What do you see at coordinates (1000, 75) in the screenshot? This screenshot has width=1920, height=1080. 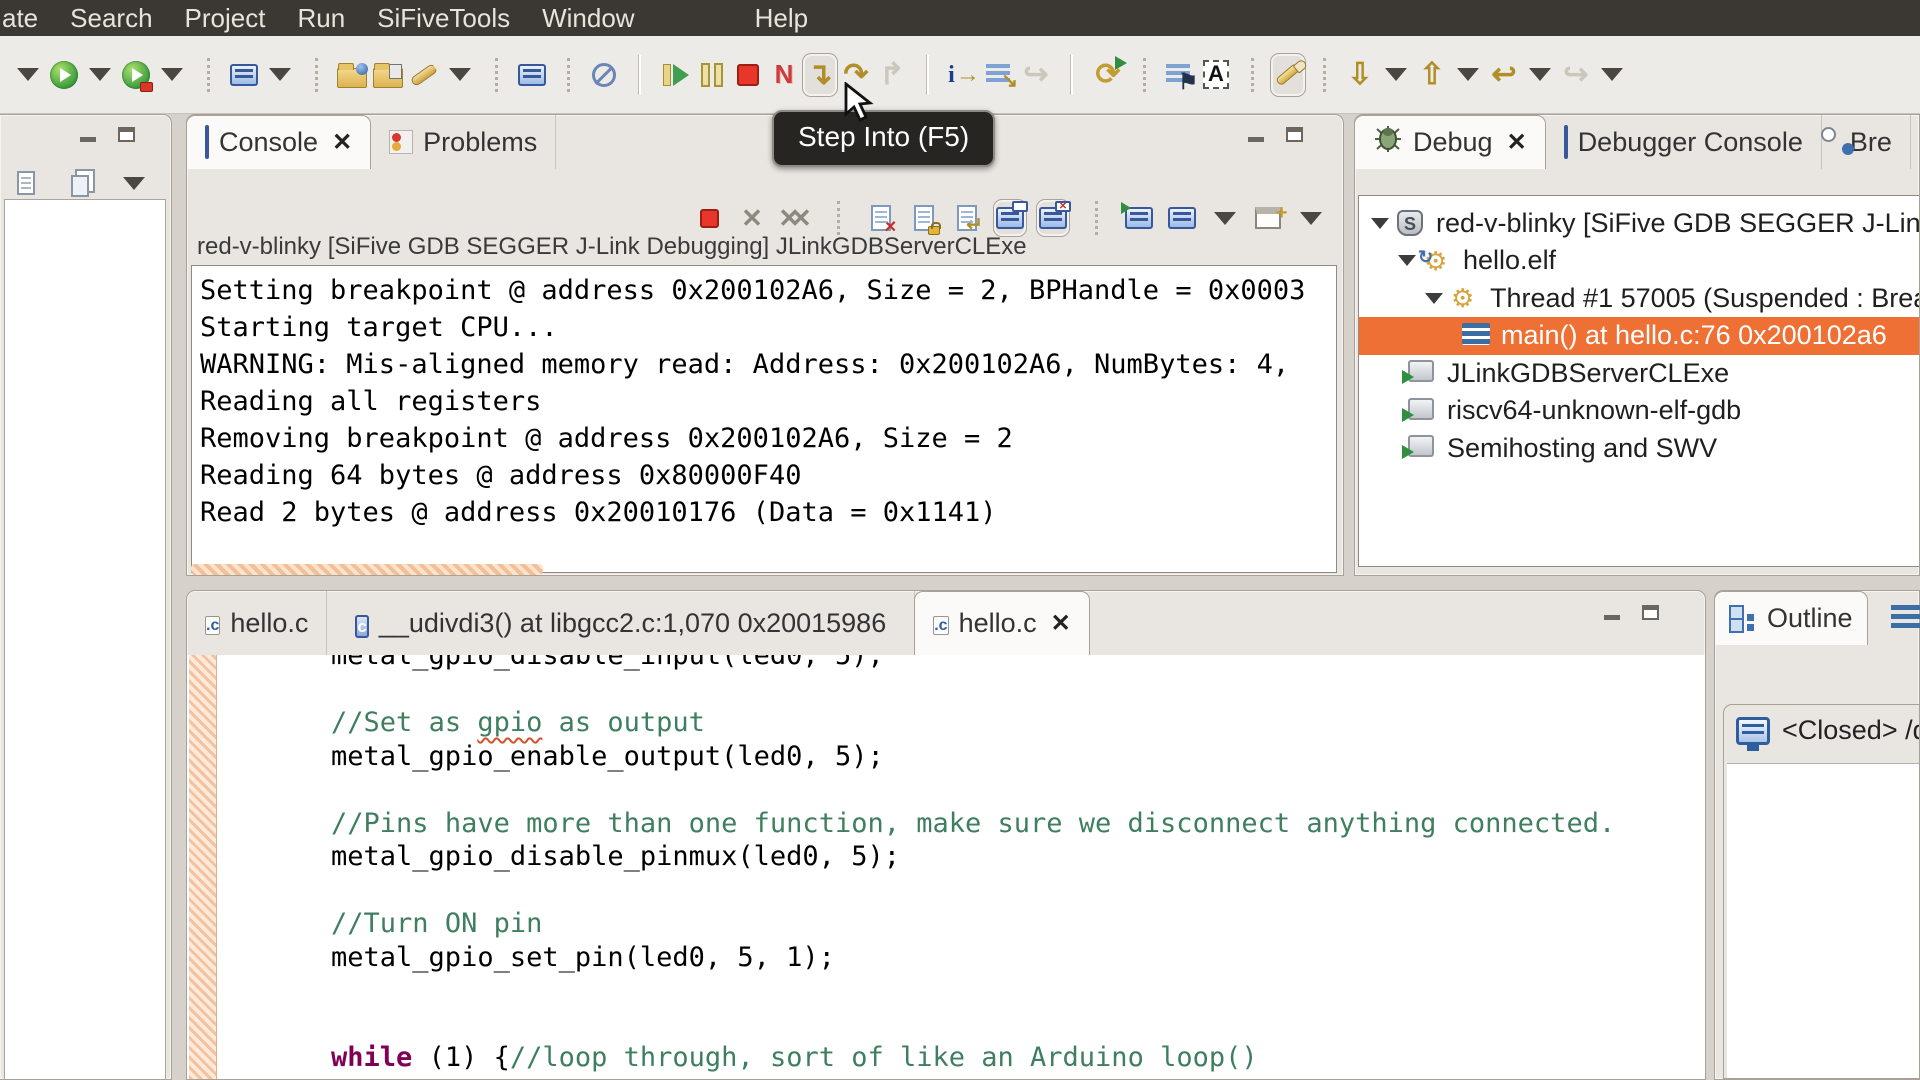 I see `instruction-stepping-mode-button: ↘` at bounding box center [1000, 75].